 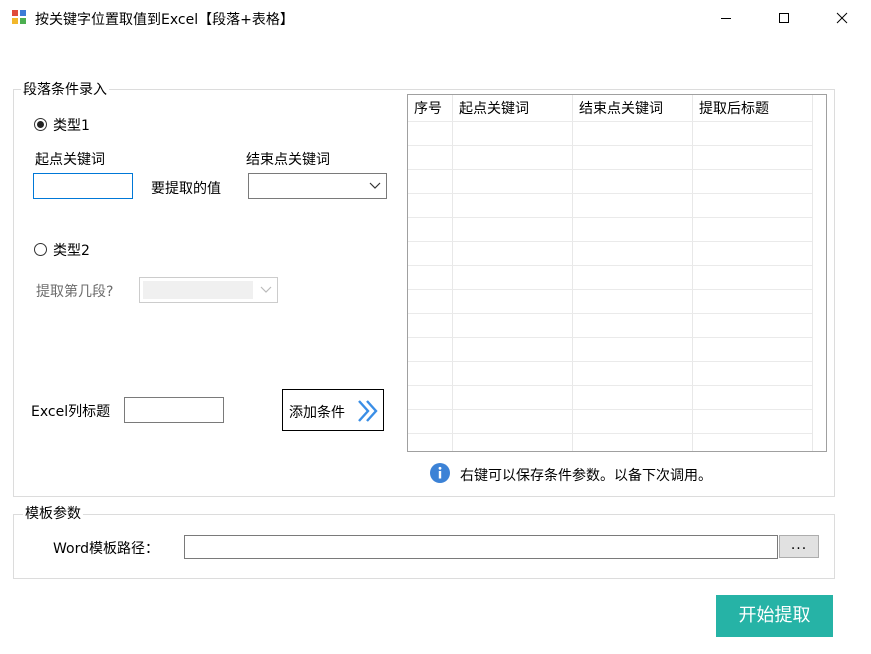 I want to click on word-template-path-input, so click(x=481, y=547).